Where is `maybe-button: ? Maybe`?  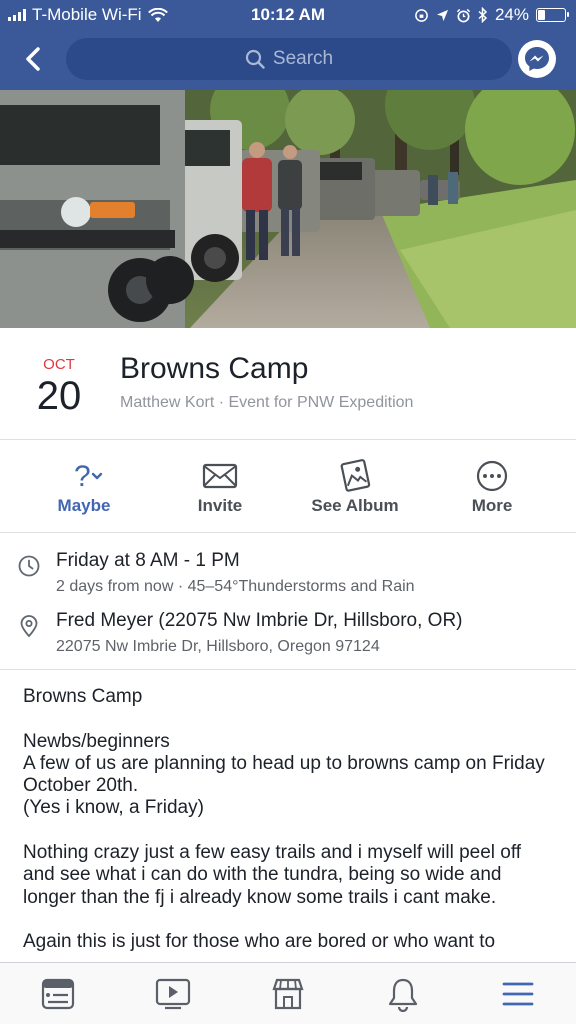
maybe-button: ? Maybe is located at coordinates (84, 487).